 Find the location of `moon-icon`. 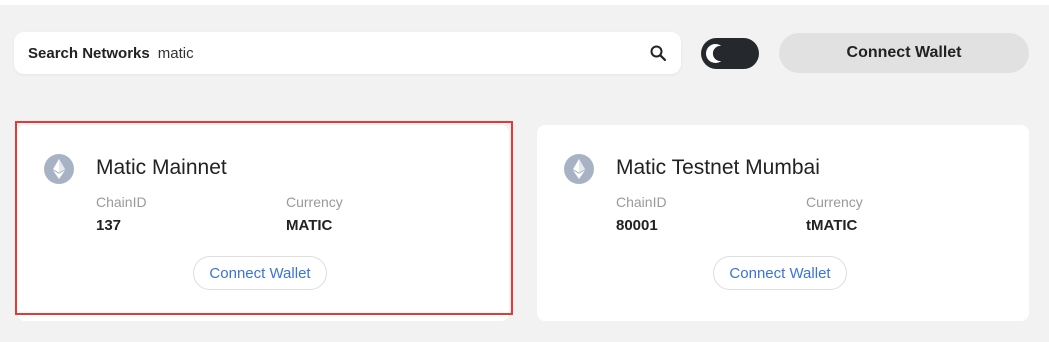

moon-icon is located at coordinates (716, 53).